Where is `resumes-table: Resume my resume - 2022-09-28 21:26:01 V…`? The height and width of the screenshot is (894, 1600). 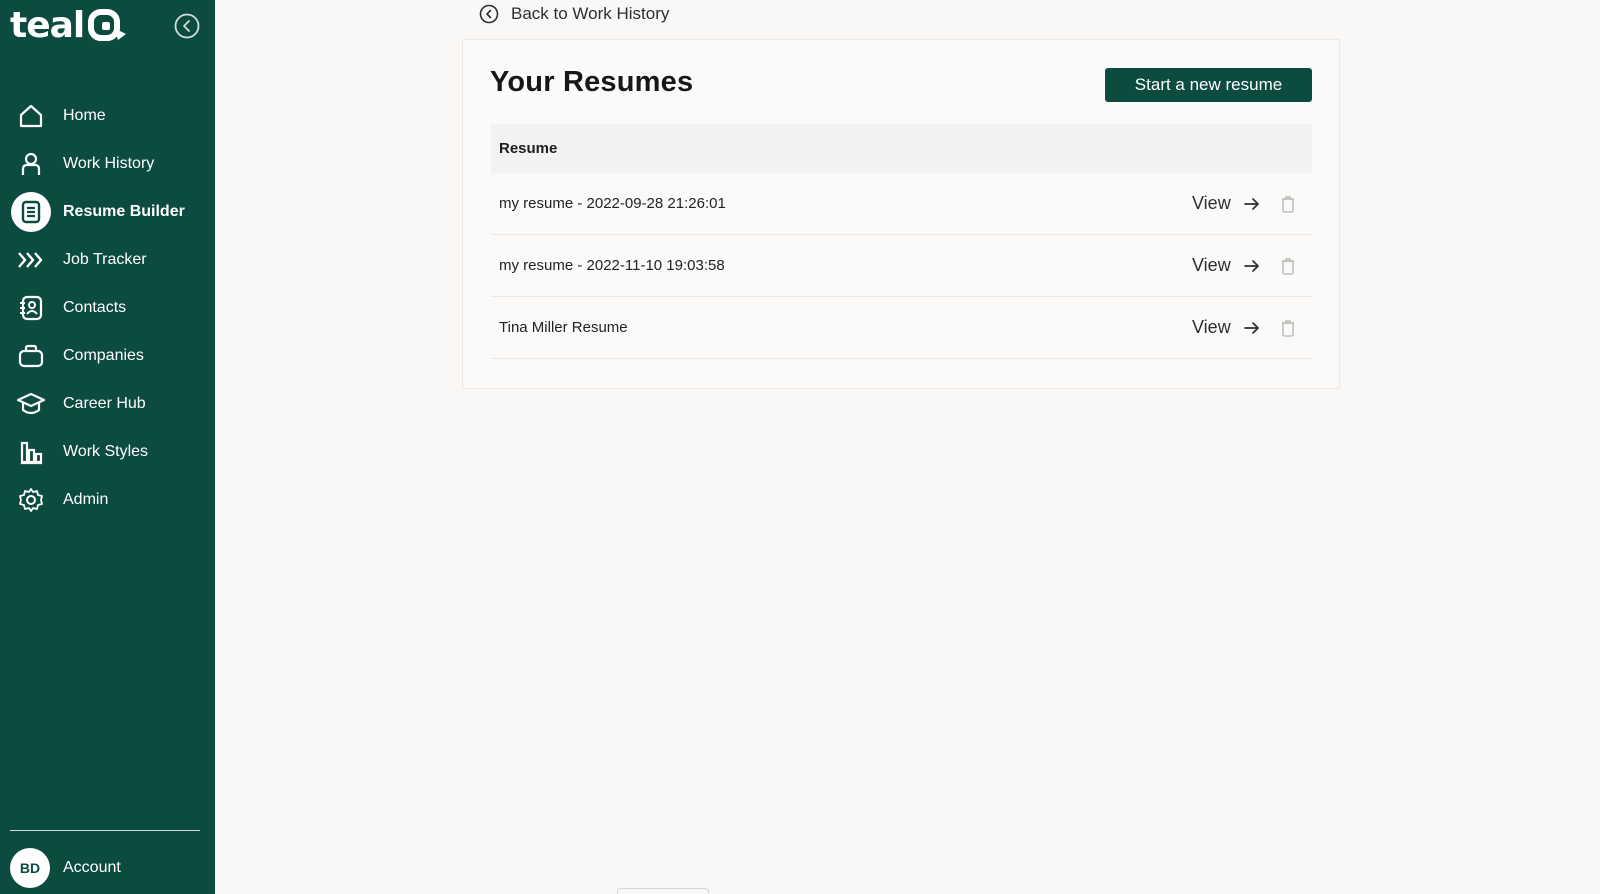
resumes-table: Resume my resume - 2022-09-28 21:26:01 V… is located at coordinates (901, 241).